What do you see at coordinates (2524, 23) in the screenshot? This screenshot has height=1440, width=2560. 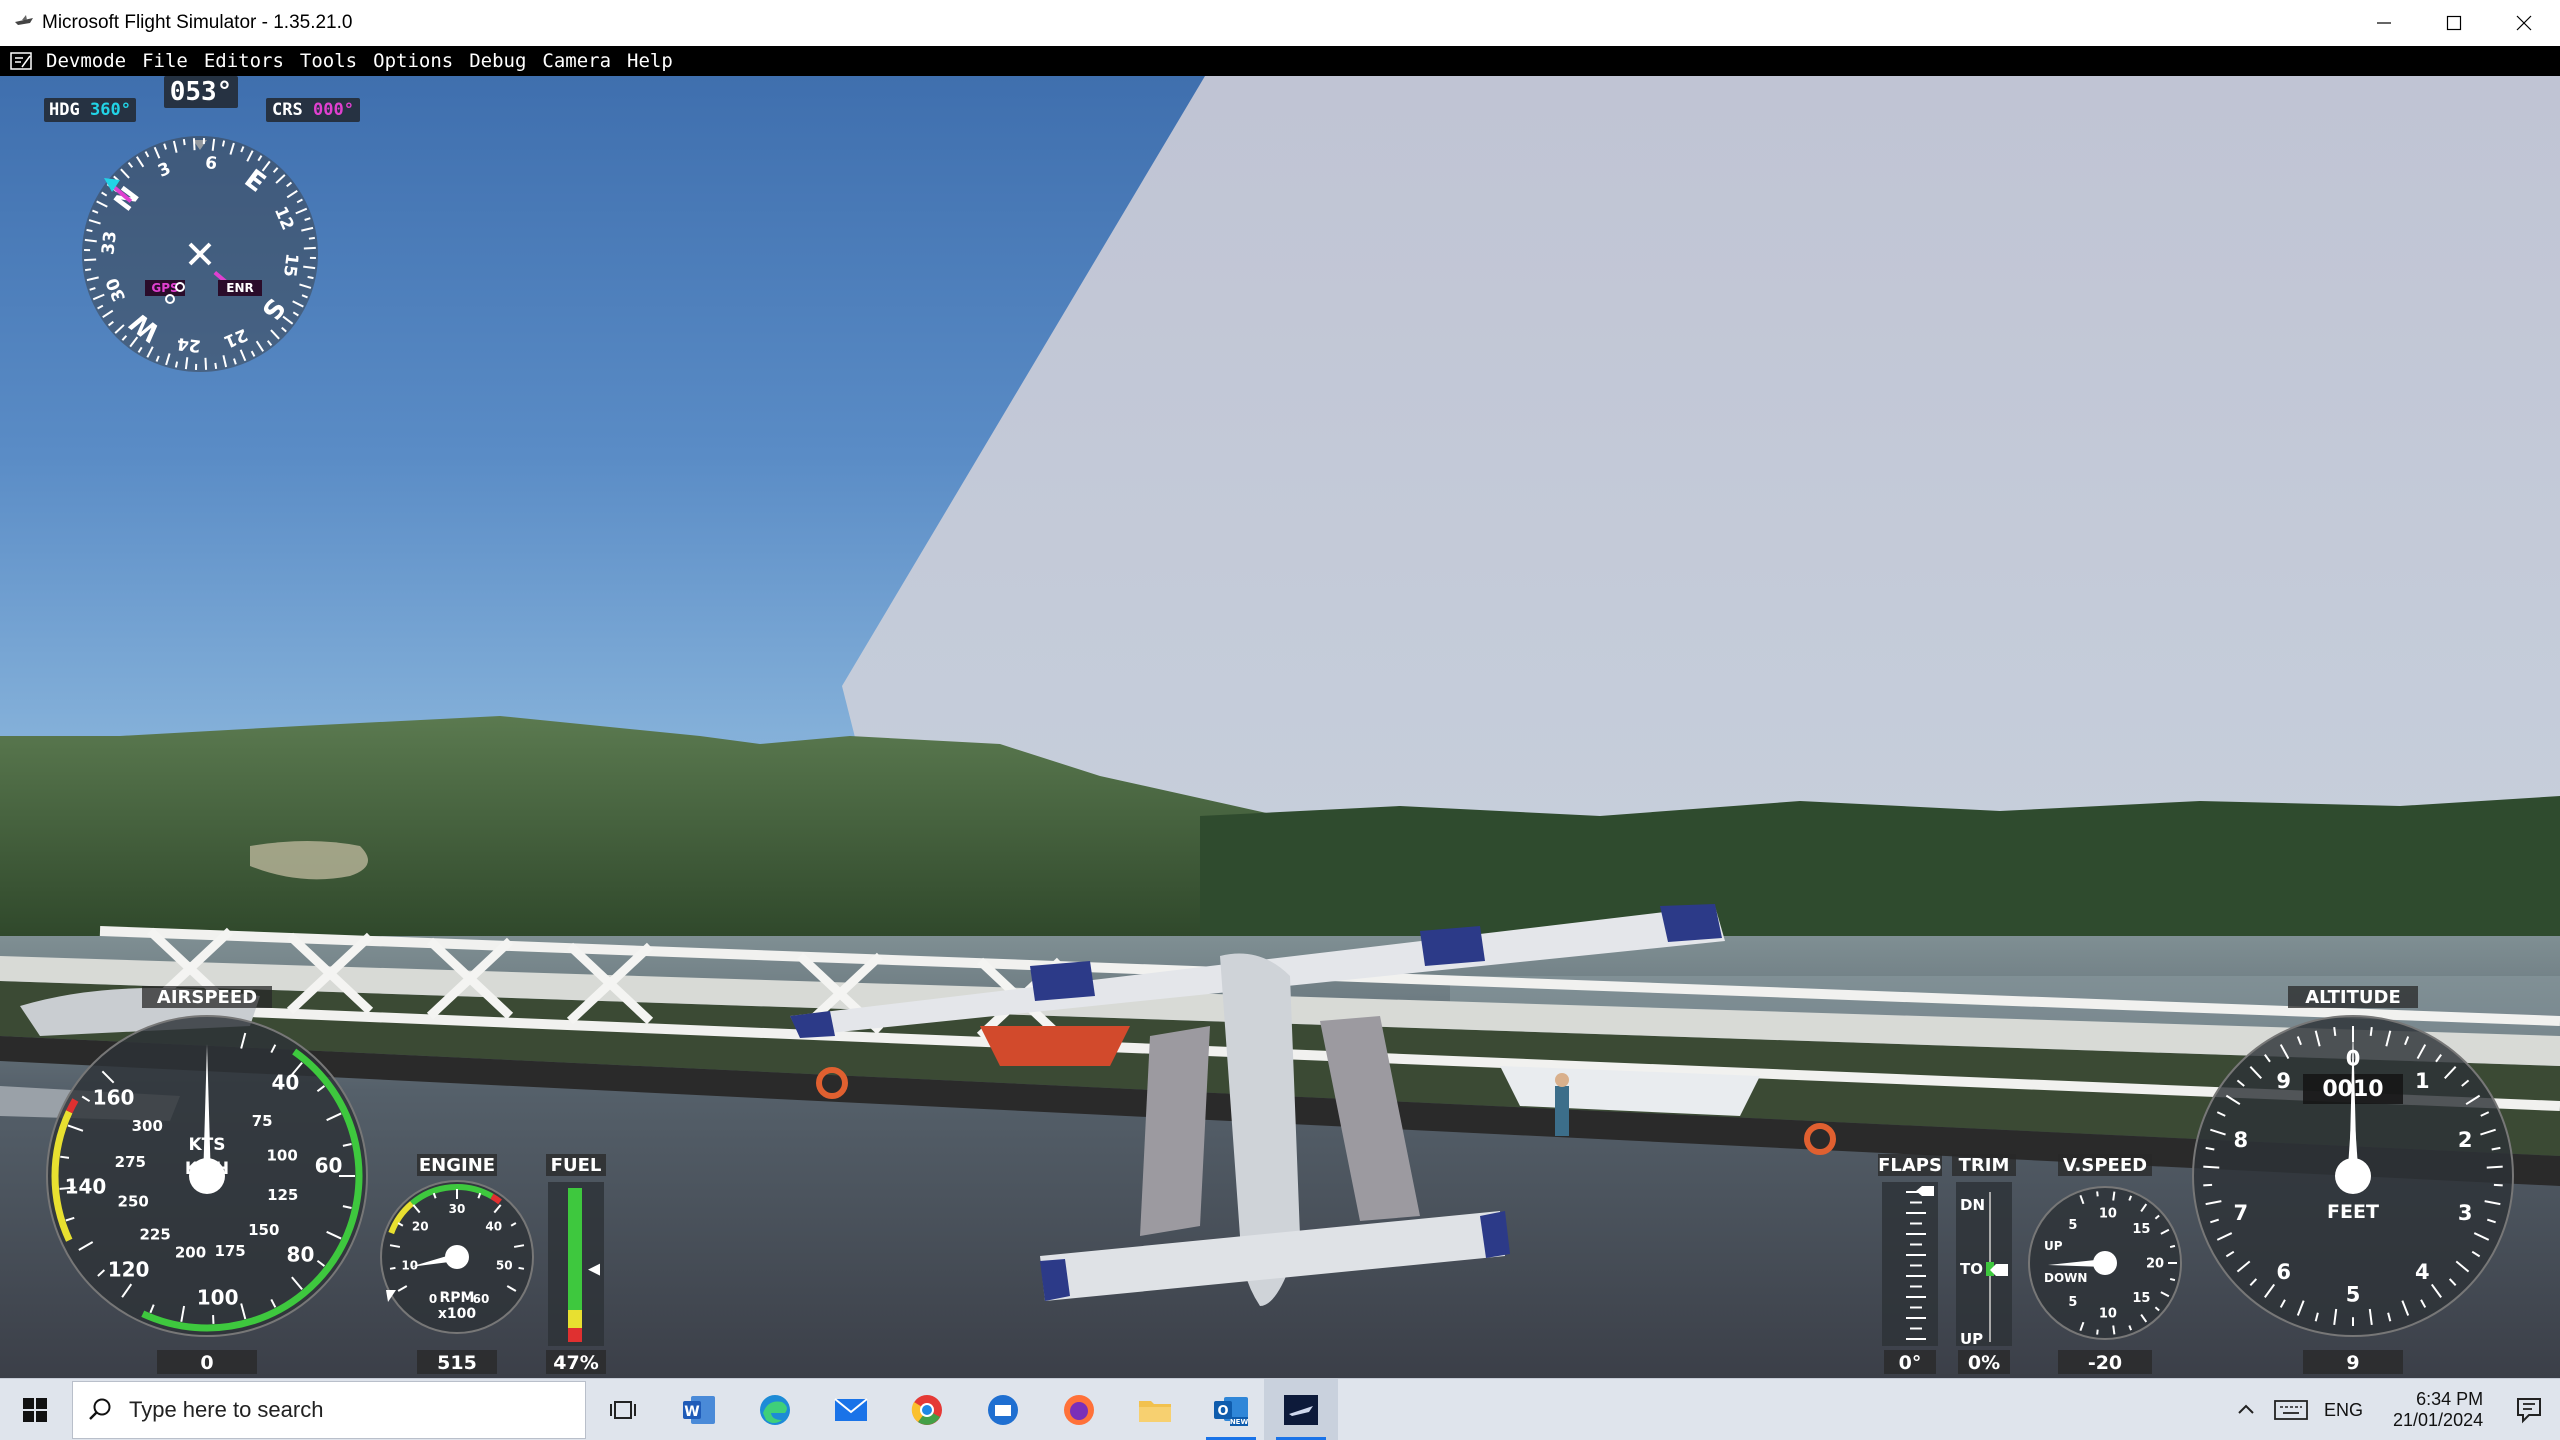 I see `close-button` at bounding box center [2524, 23].